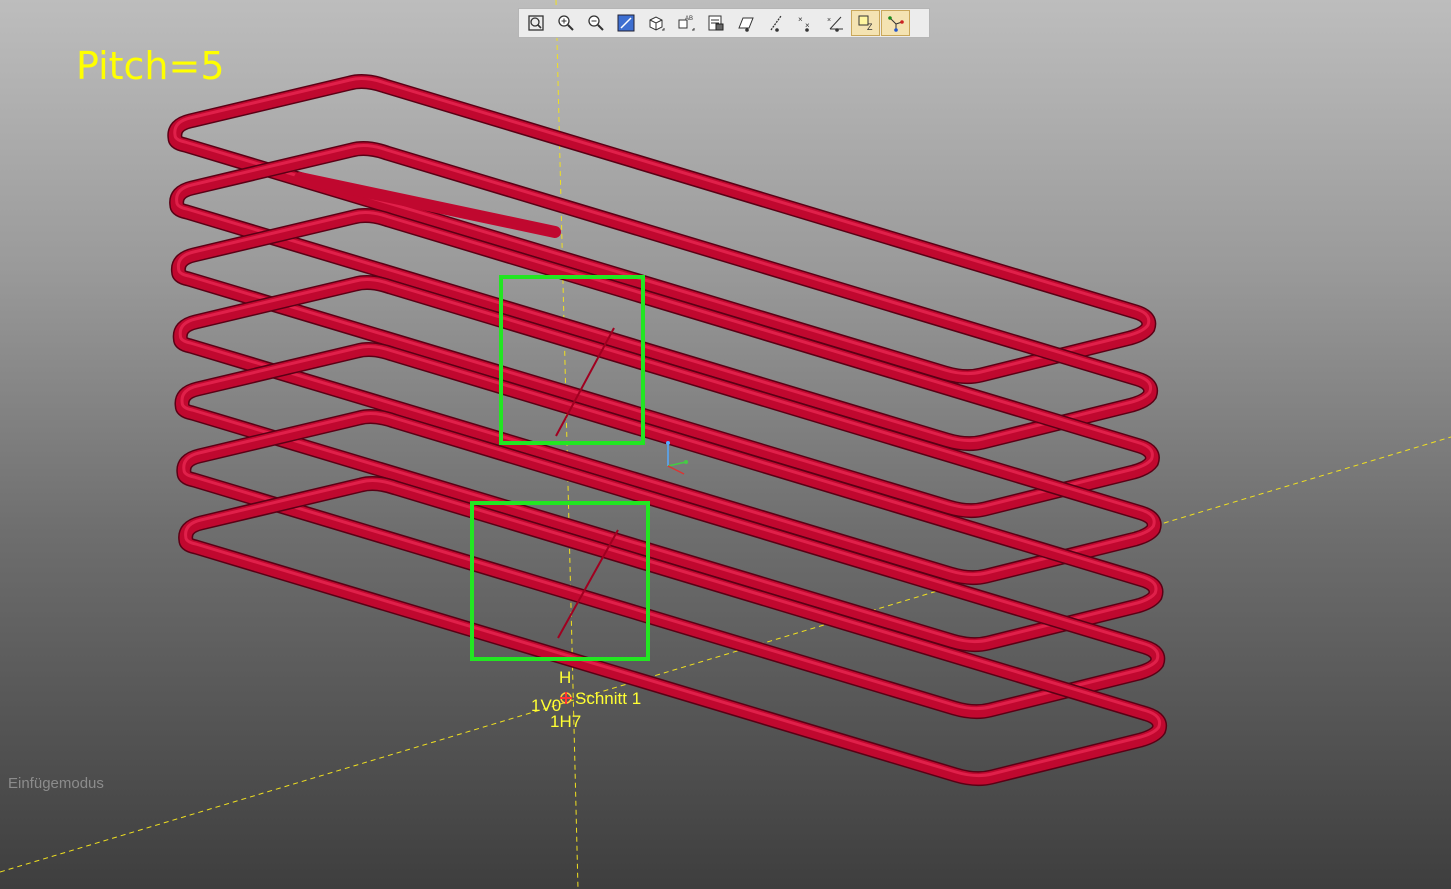 This screenshot has height=889, width=1451. What do you see at coordinates (566, 721) in the screenshot?
I see `section-marker-bottom-label: 1H7` at bounding box center [566, 721].